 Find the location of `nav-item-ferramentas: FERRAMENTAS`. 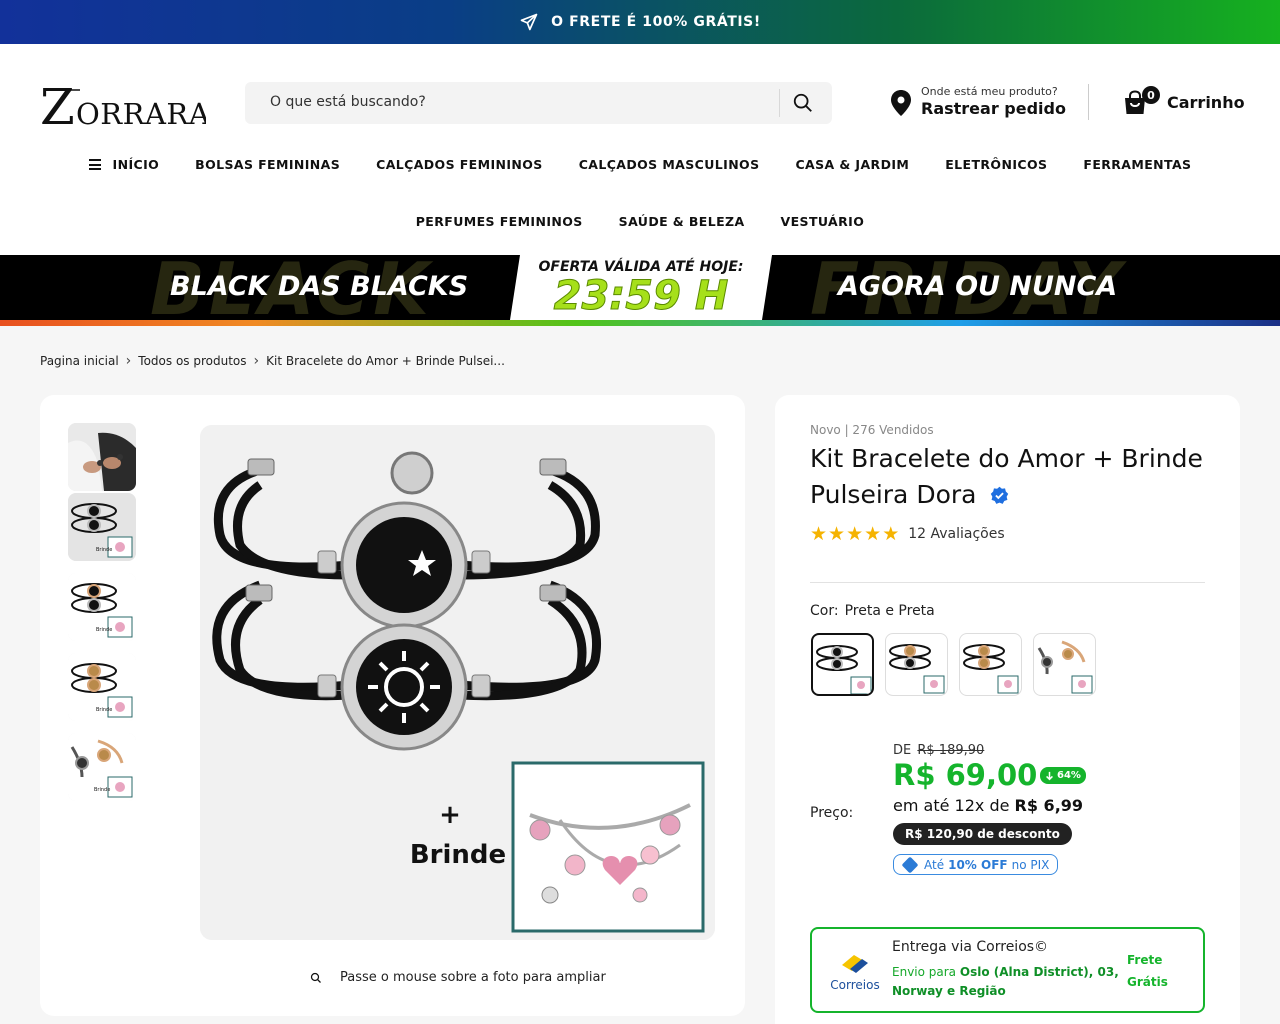

nav-item-ferramentas: FERRAMENTAS is located at coordinates (1137, 164).